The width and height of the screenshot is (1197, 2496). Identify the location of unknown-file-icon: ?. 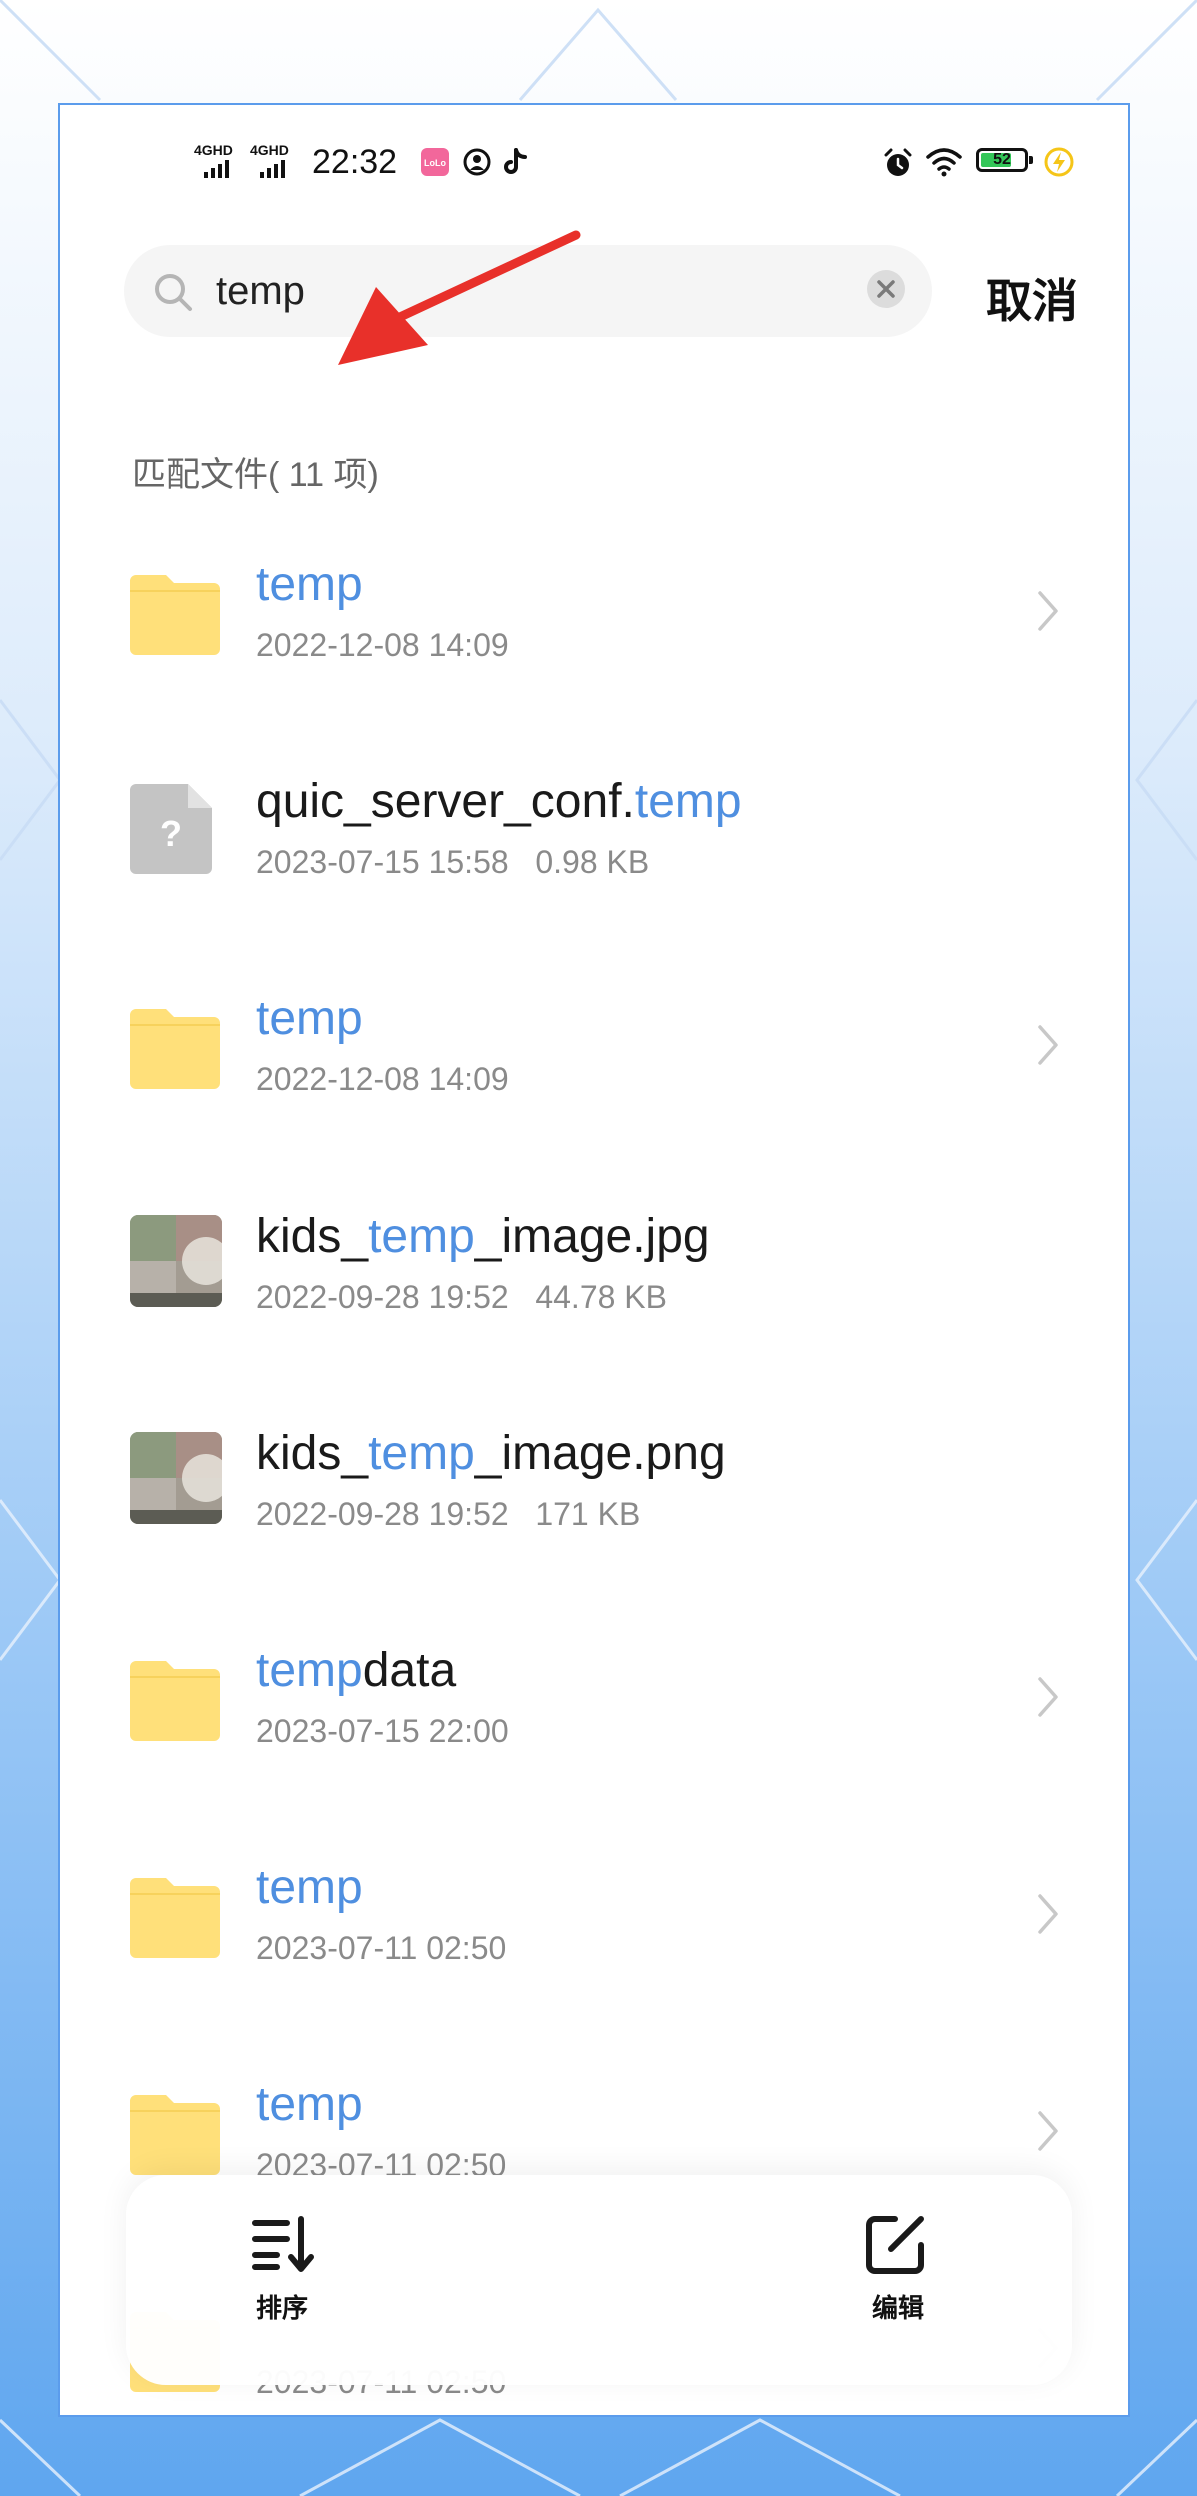
(171, 829).